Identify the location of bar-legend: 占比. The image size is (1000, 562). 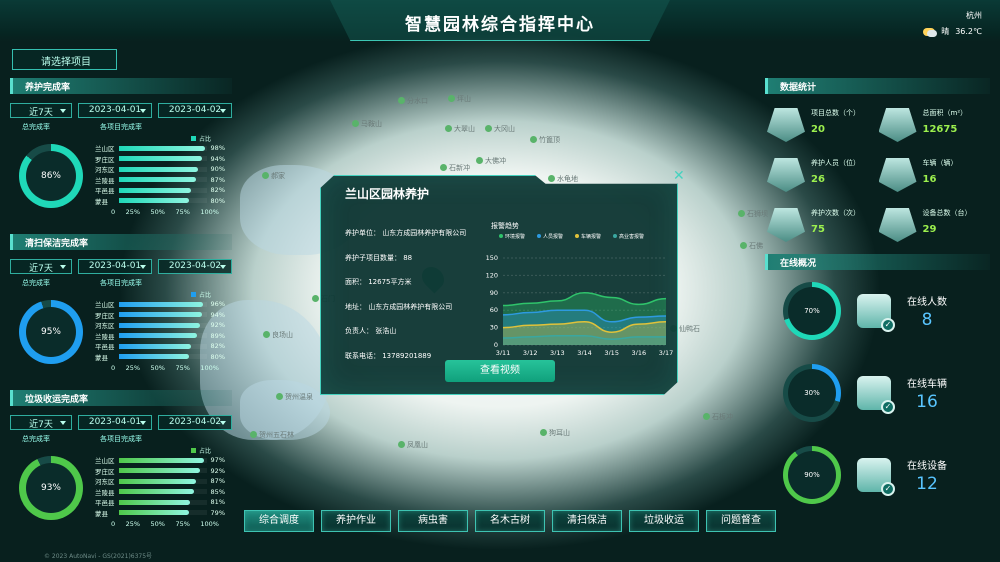
(160, 450).